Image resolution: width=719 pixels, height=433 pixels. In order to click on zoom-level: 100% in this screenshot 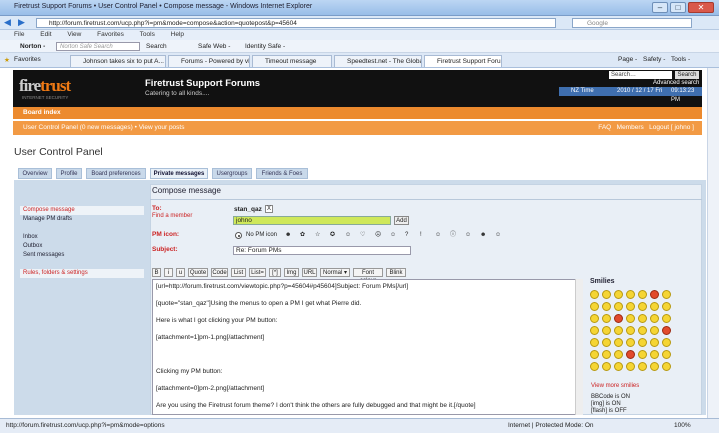, I will do `click(682, 426)`.